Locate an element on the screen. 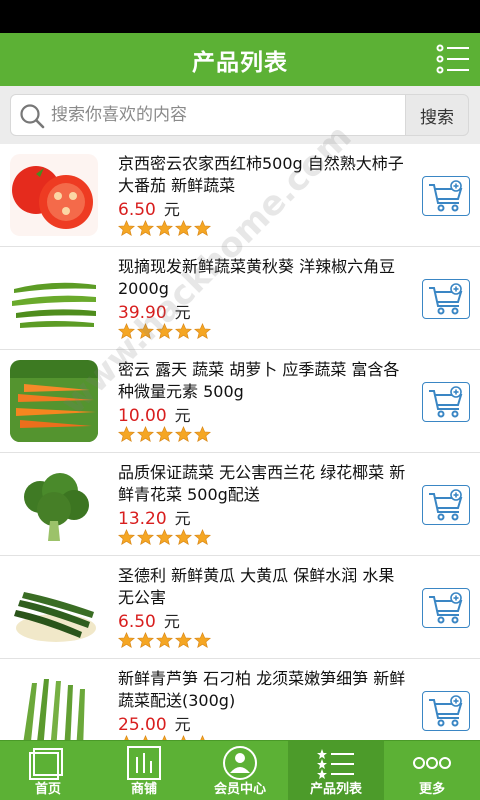 This screenshot has height=800, width=480. product-image-tomato is located at coordinates (54, 195).